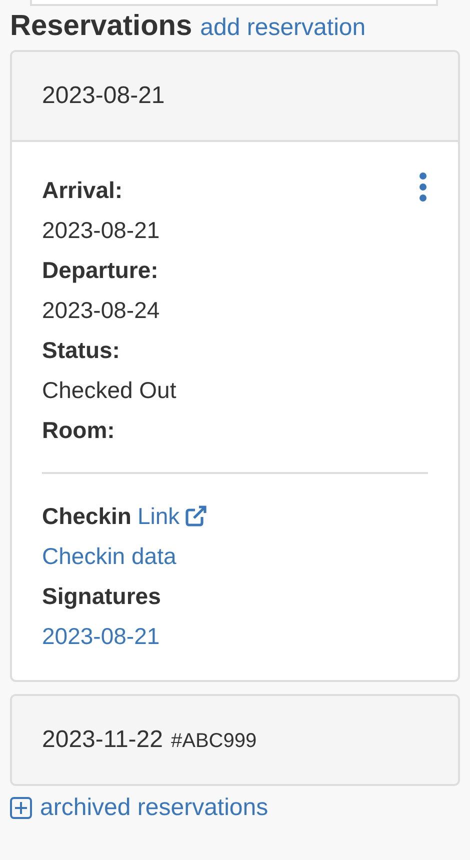 This screenshot has width=470, height=860. What do you see at coordinates (101, 26) in the screenshot?
I see `section-heading: Reservations` at bounding box center [101, 26].